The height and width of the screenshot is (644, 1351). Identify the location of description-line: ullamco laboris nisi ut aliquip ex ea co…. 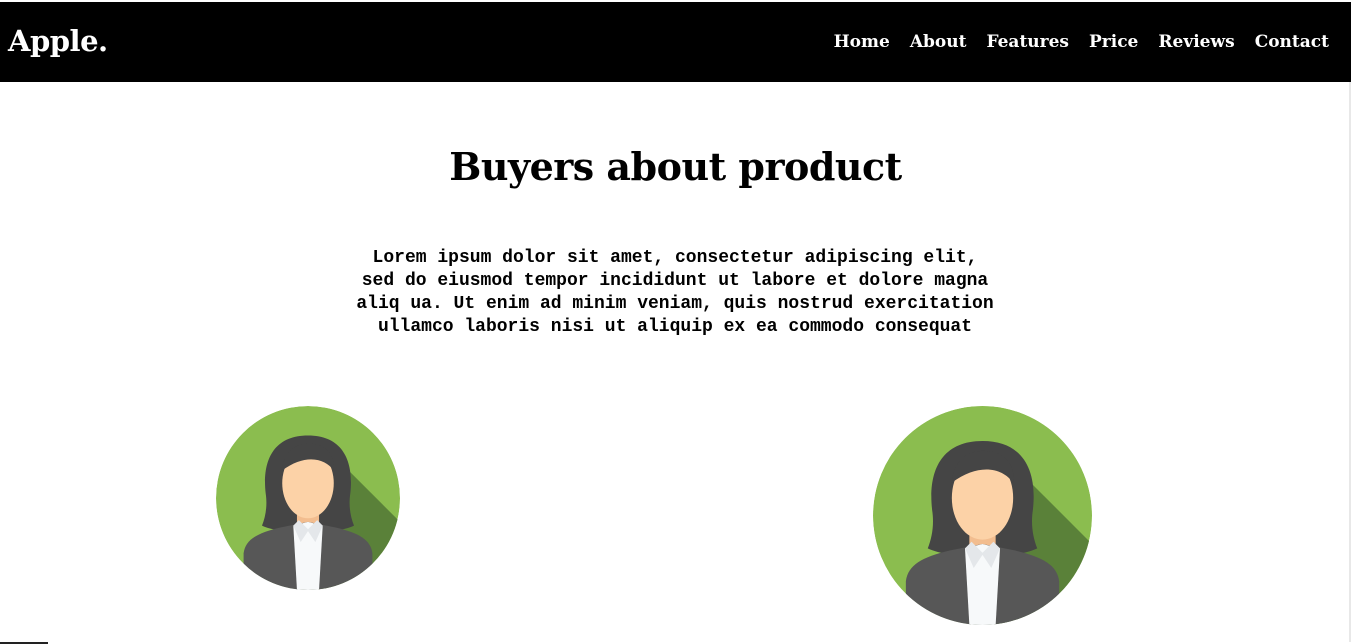
(675, 327).